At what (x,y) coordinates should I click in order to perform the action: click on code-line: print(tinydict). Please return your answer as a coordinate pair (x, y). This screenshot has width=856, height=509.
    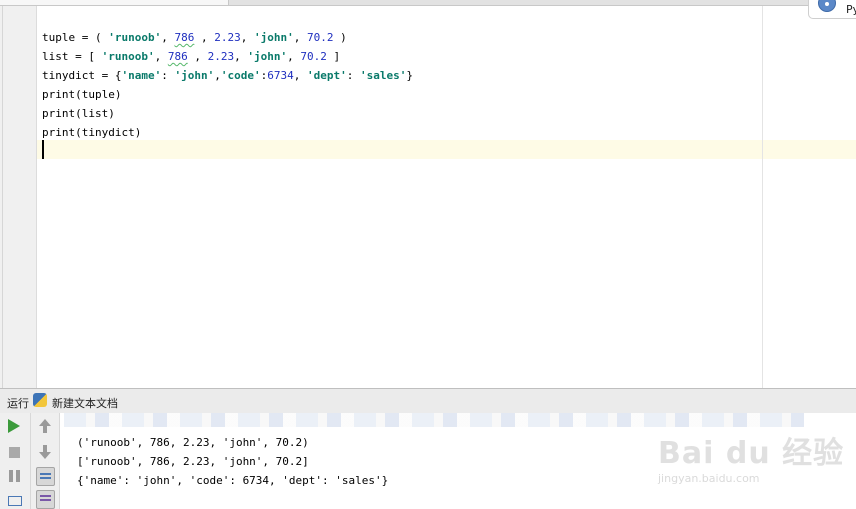
    Looking at the image, I should click on (227, 132).